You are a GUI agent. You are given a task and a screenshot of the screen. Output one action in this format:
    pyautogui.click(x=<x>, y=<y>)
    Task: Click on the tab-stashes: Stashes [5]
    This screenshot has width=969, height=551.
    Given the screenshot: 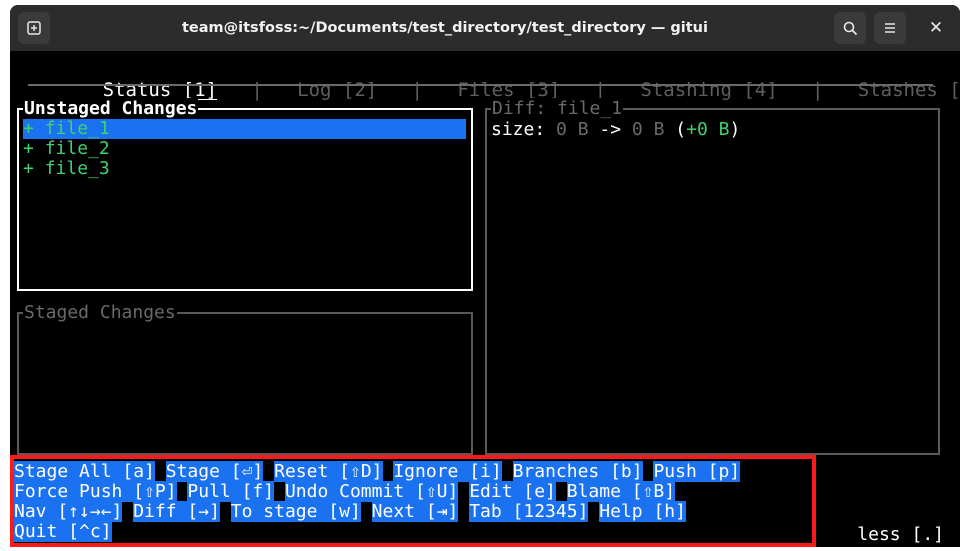 What is the action you would take?
    pyautogui.click(x=909, y=90)
    